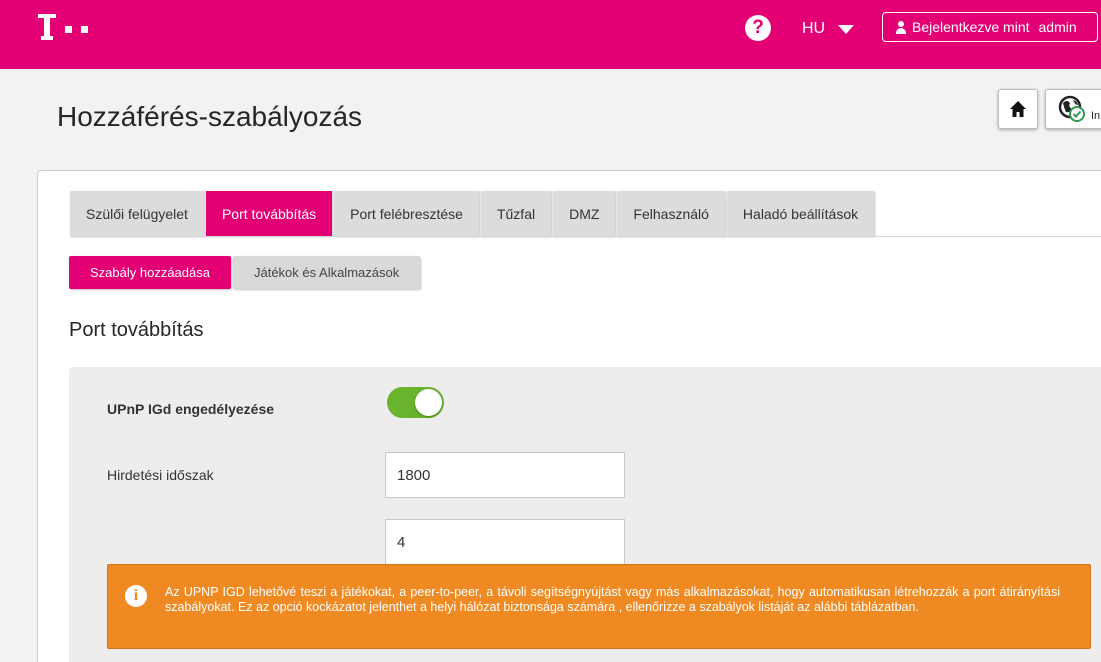  I want to click on tab-advanced-settings: Haladó beállítások, so click(800, 213).